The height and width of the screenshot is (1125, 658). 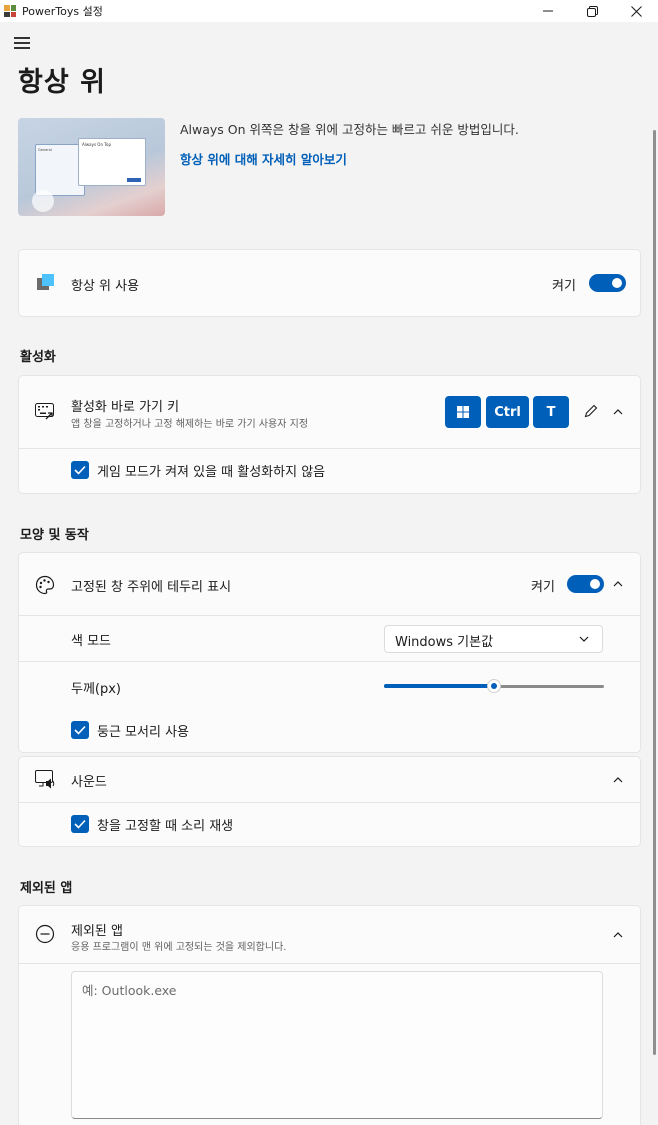 What do you see at coordinates (165, 826) in the screenshot?
I see `play-sound-label: 창을 고정할 때 소리 재생` at bounding box center [165, 826].